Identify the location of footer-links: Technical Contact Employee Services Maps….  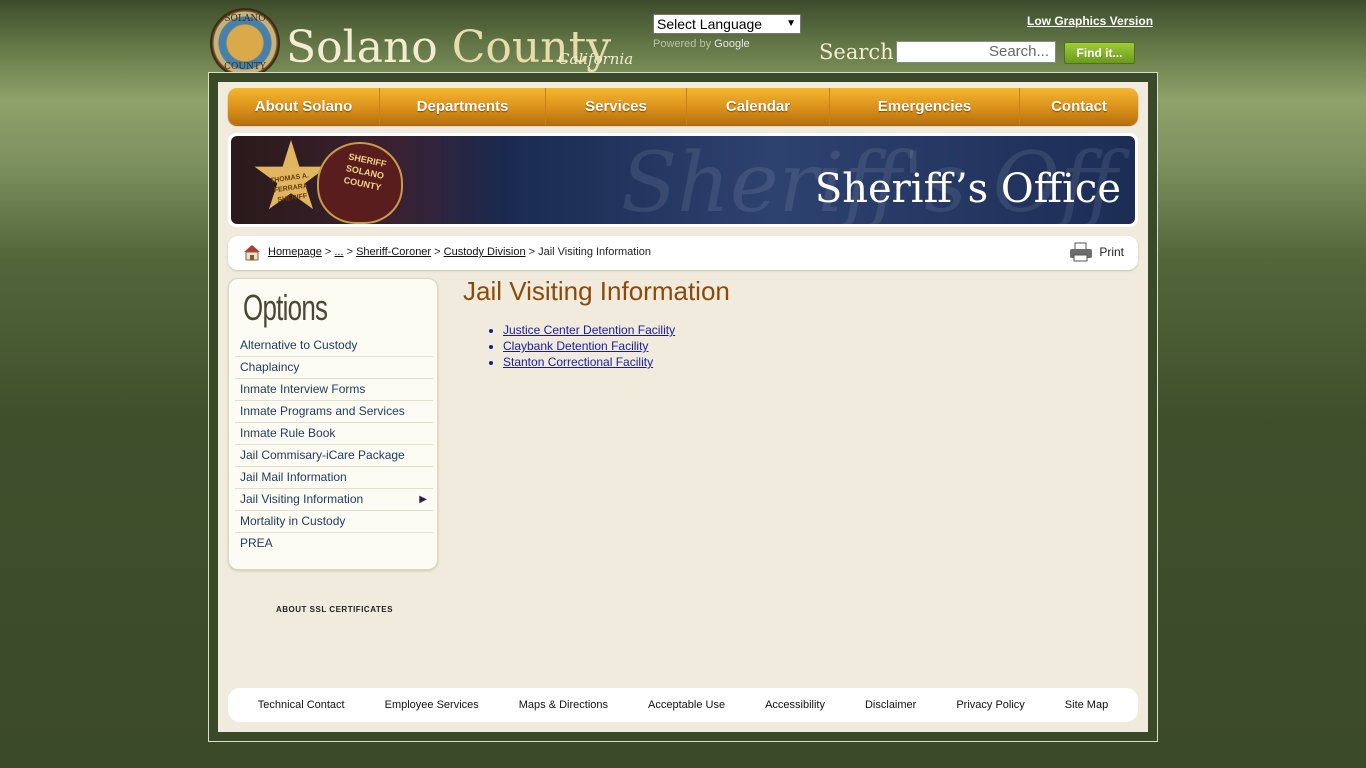
(683, 705).